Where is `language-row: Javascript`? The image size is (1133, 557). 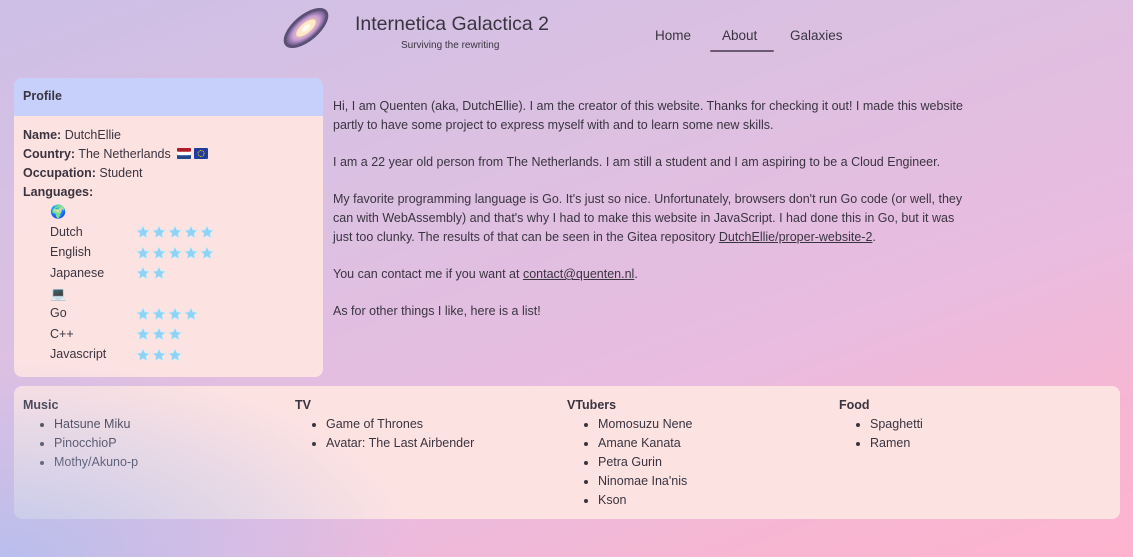
language-row: Javascript is located at coordinates (182, 355).